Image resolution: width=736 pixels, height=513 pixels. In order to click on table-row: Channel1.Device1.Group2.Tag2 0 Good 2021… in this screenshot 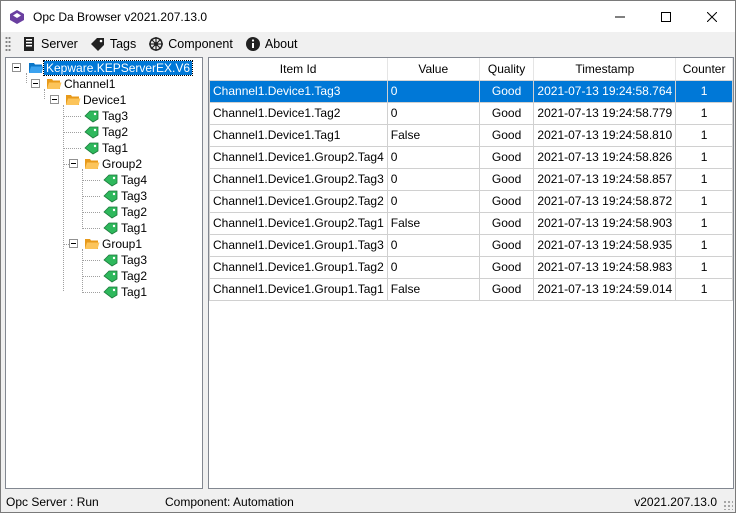, I will do `click(471, 201)`.